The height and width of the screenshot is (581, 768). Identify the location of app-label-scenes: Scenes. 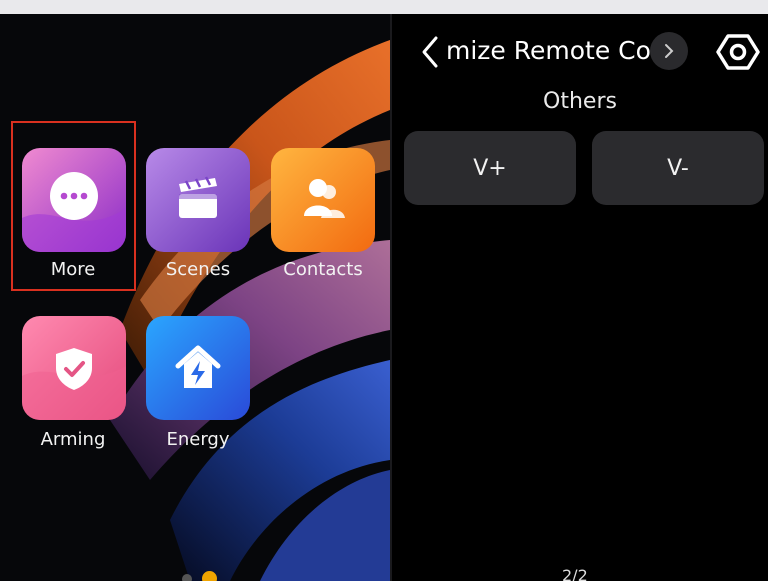
(198, 269).